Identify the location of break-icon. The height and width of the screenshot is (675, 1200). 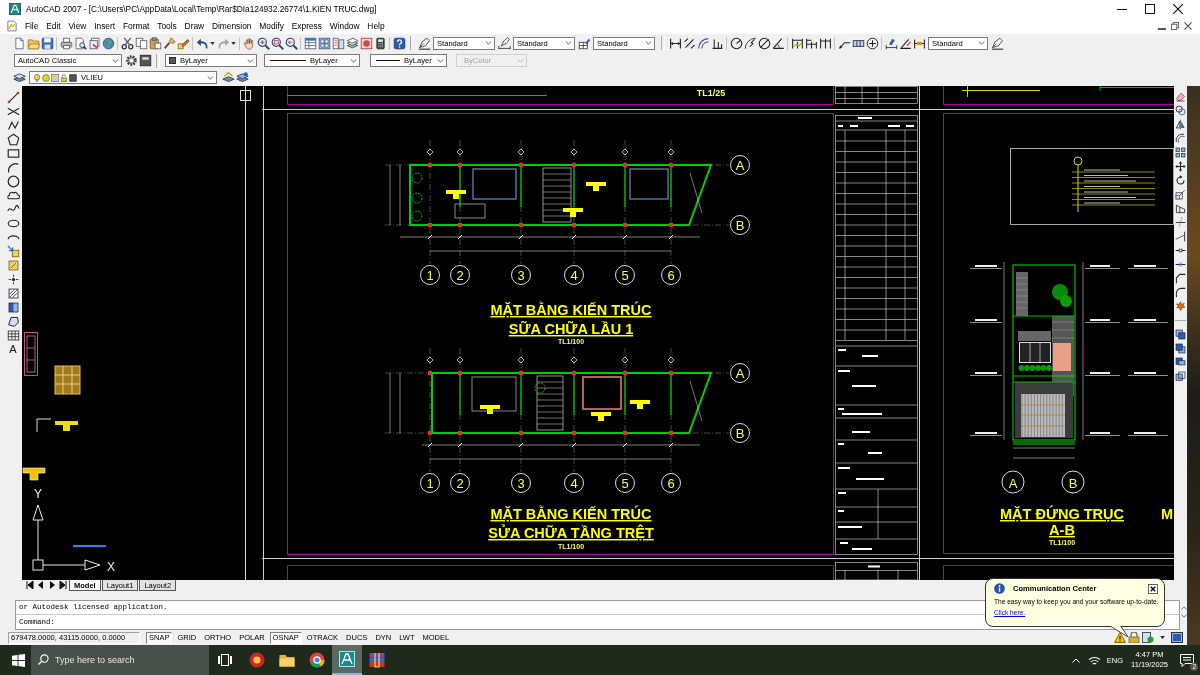
(1180, 250).